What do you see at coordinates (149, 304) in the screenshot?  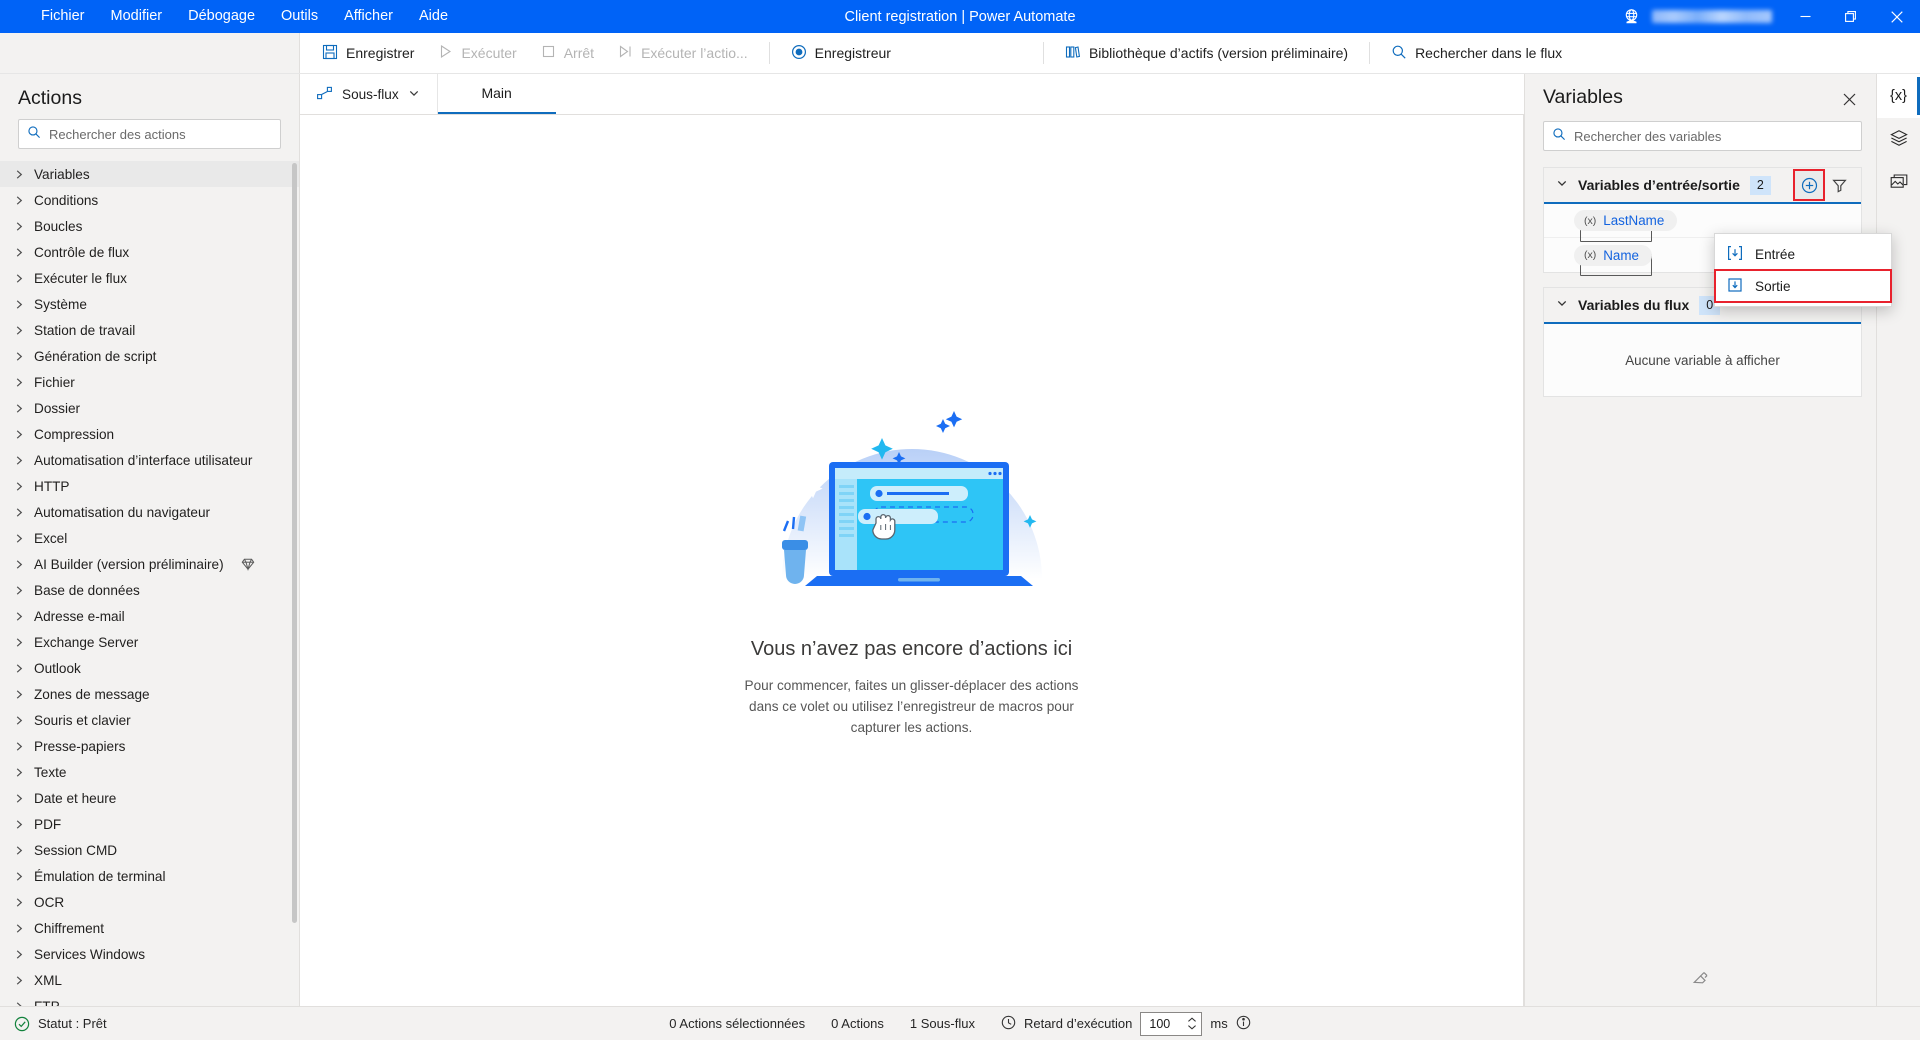 I see `sidebar-item-syst-me: Système` at bounding box center [149, 304].